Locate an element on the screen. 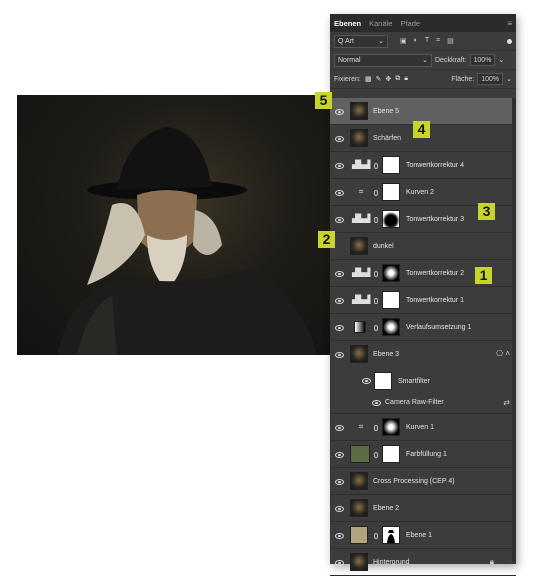 This screenshot has height=578, width=533. layer-name: Ebene 2 is located at coordinates (386, 508).